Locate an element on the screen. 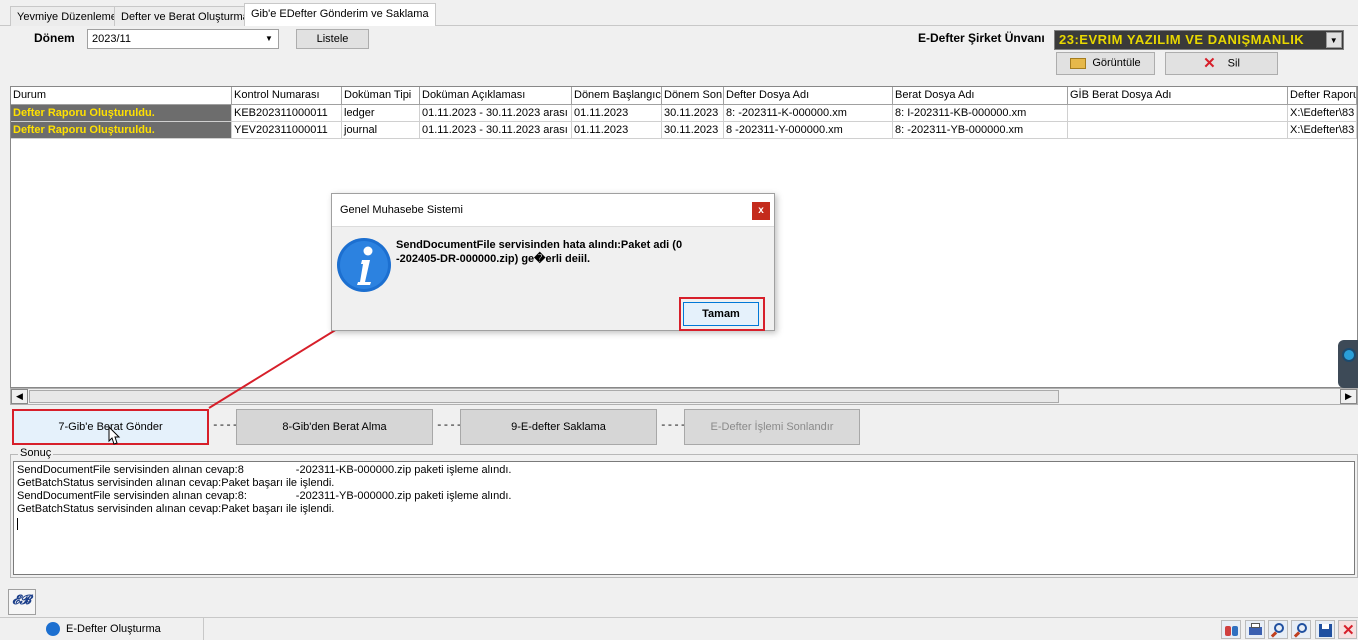 This screenshot has height=640, width=1358. logo-glyph: 𝓔𝓑 is located at coordinates (21, 600).